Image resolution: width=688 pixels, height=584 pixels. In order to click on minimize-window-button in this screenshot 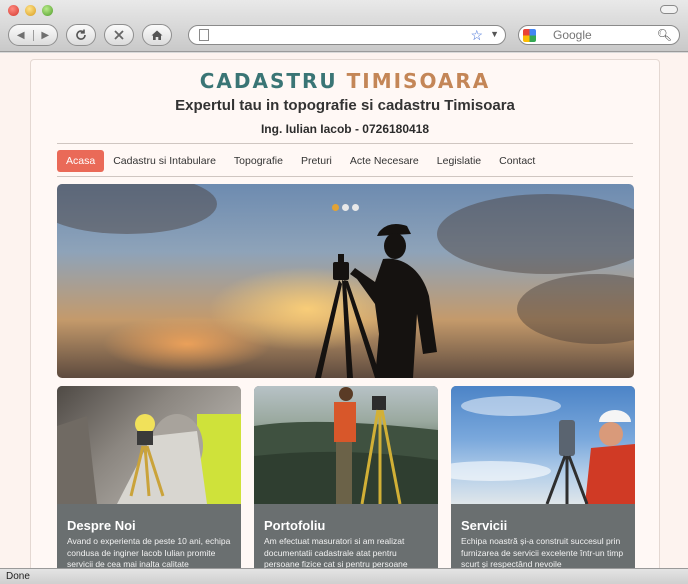, I will do `click(30, 10)`.